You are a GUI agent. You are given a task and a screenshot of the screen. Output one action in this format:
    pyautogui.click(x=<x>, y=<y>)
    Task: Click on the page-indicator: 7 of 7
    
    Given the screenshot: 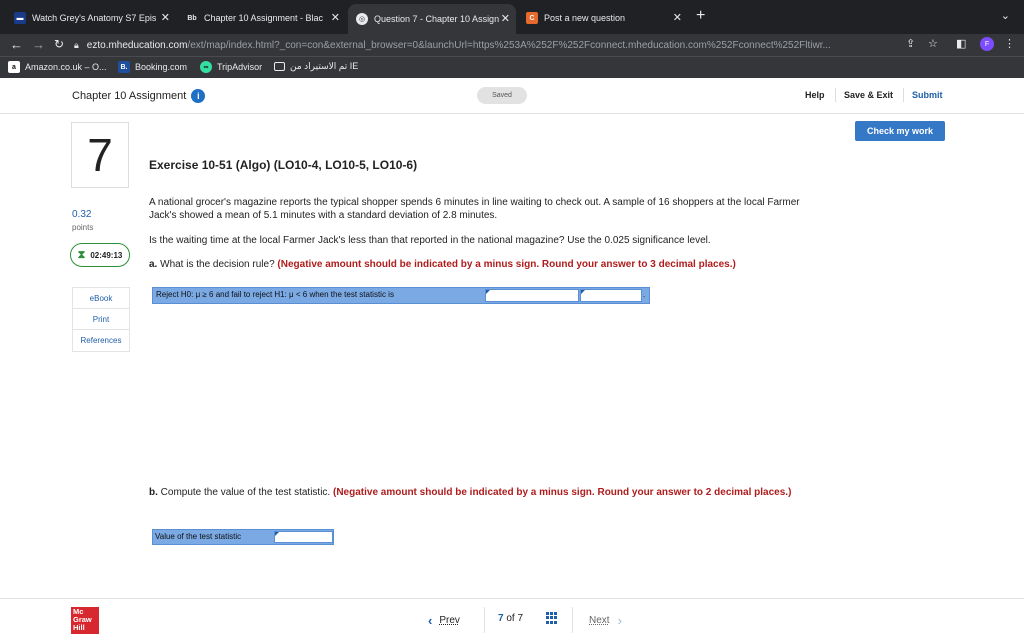 What is the action you would take?
    pyautogui.click(x=511, y=618)
    